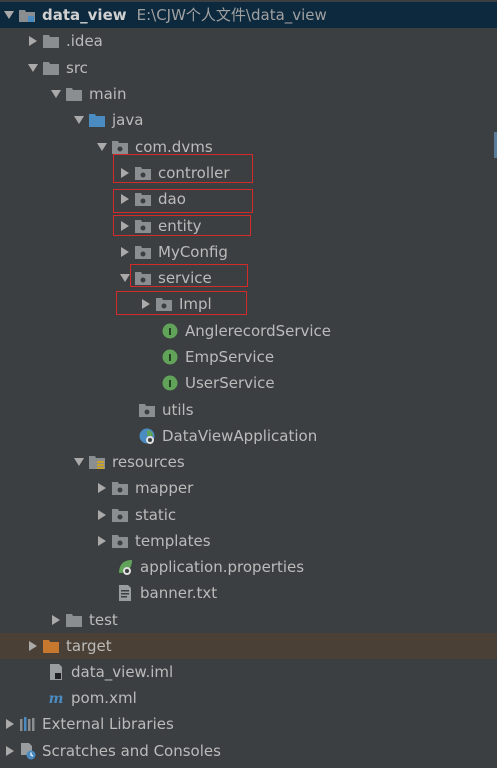  Describe the element at coordinates (125, 593) in the screenshot. I see `text-file-icon` at that location.